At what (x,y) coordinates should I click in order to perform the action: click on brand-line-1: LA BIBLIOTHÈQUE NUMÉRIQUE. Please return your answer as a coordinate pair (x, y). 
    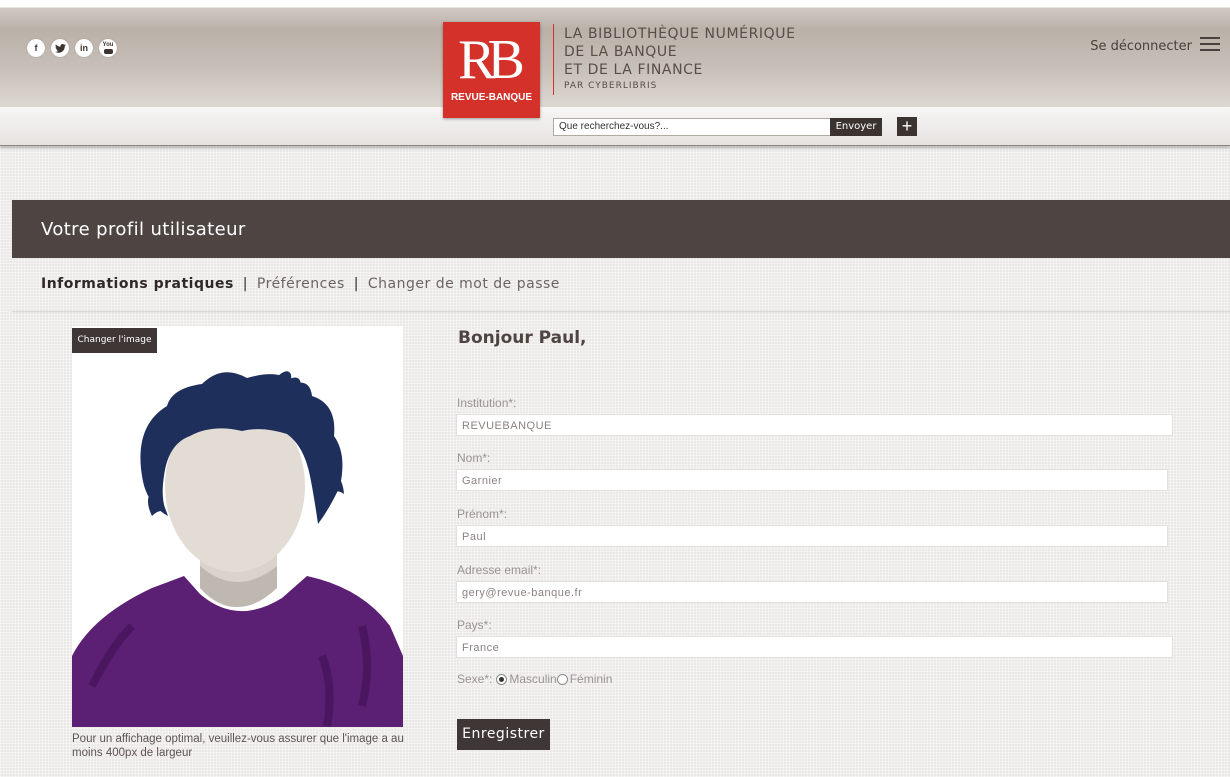
    Looking at the image, I should click on (680, 34).